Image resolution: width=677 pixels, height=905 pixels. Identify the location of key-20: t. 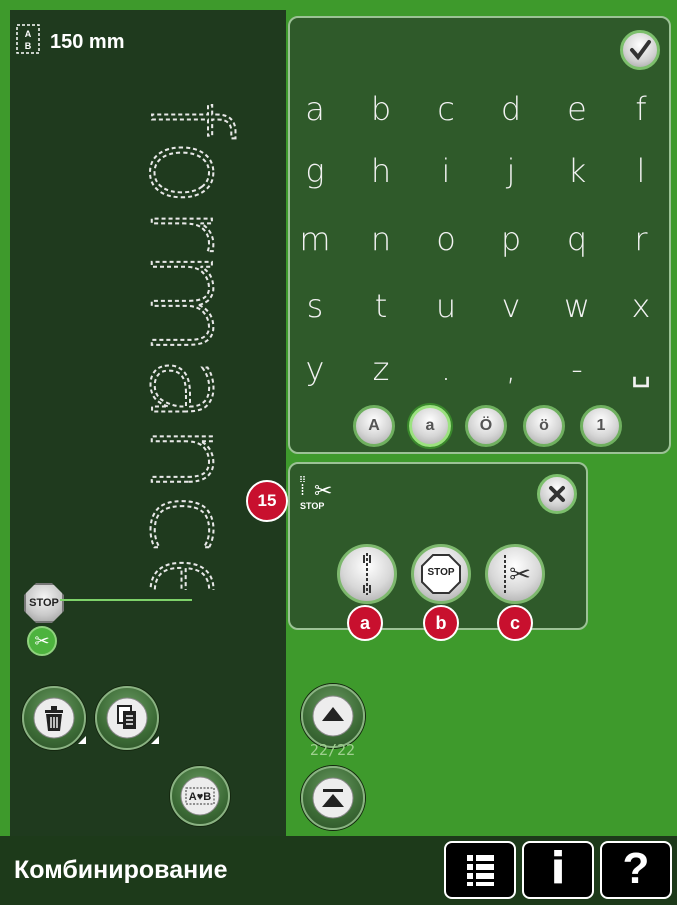
(381, 306).